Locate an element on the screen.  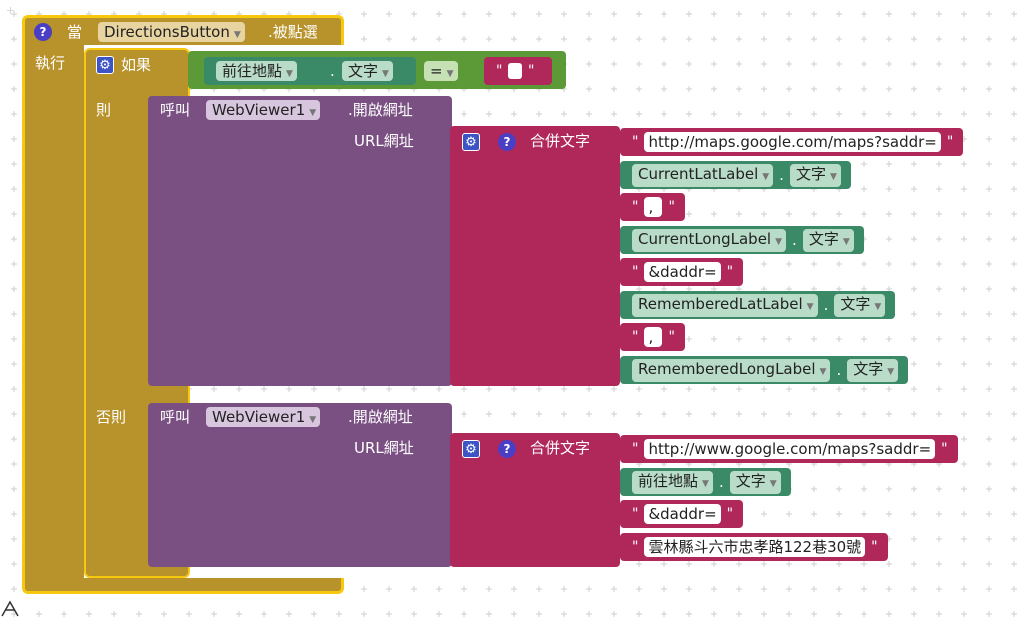
then-arg-label: URL網址 is located at coordinates (384, 141).